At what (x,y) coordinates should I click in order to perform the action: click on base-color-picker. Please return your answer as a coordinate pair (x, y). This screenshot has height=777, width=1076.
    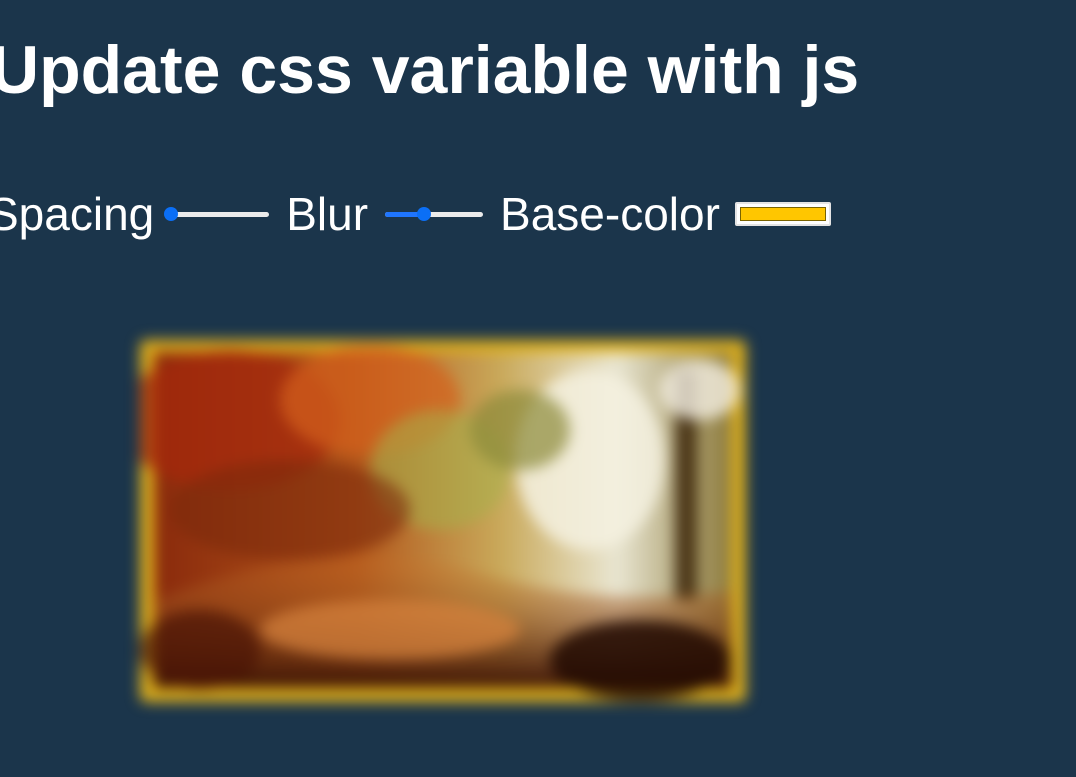
    Looking at the image, I should click on (782, 214).